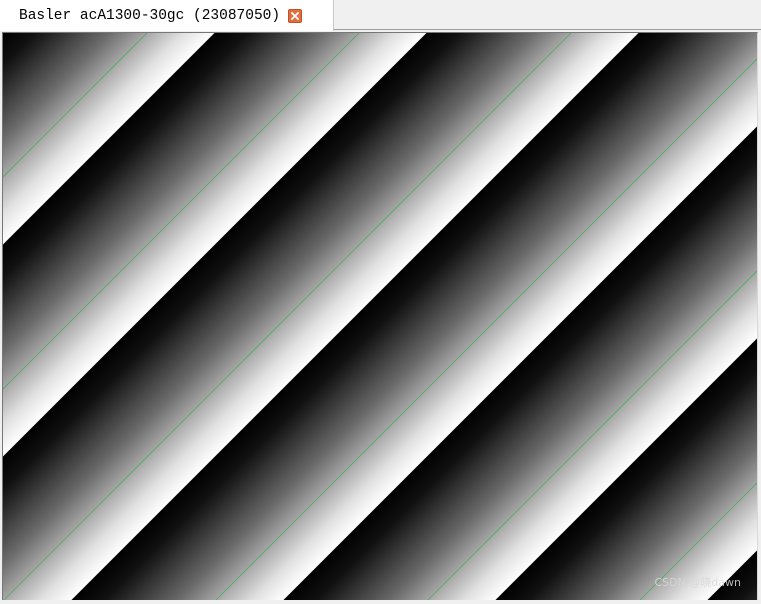  What do you see at coordinates (150, 15) in the screenshot?
I see `tab-title: Basler acA1300-30gc (23087050)` at bounding box center [150, 15].